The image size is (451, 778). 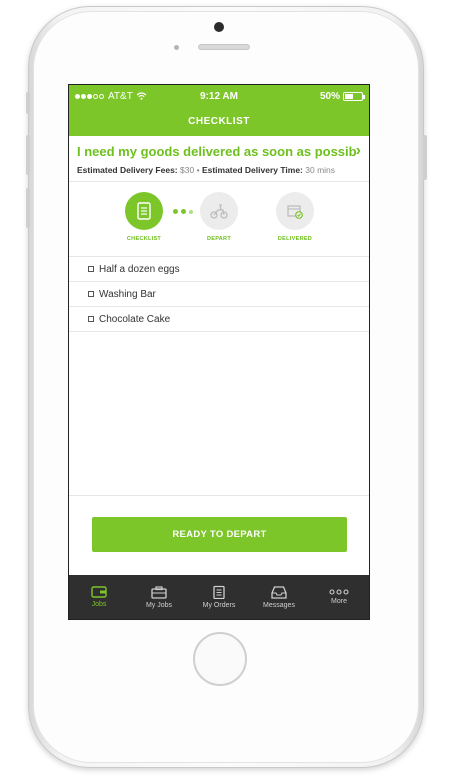 What do you see at coordinates (279, 592) in the screenshot?
I see `inbox-icon` at bounding box center [279, 592].